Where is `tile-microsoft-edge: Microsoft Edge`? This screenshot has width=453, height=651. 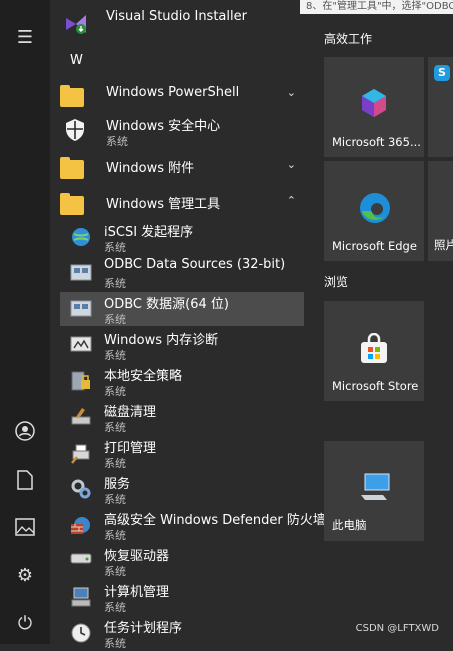
tile-microsoft-edge: Microsoft Edge is located at coordinates (374, 211).